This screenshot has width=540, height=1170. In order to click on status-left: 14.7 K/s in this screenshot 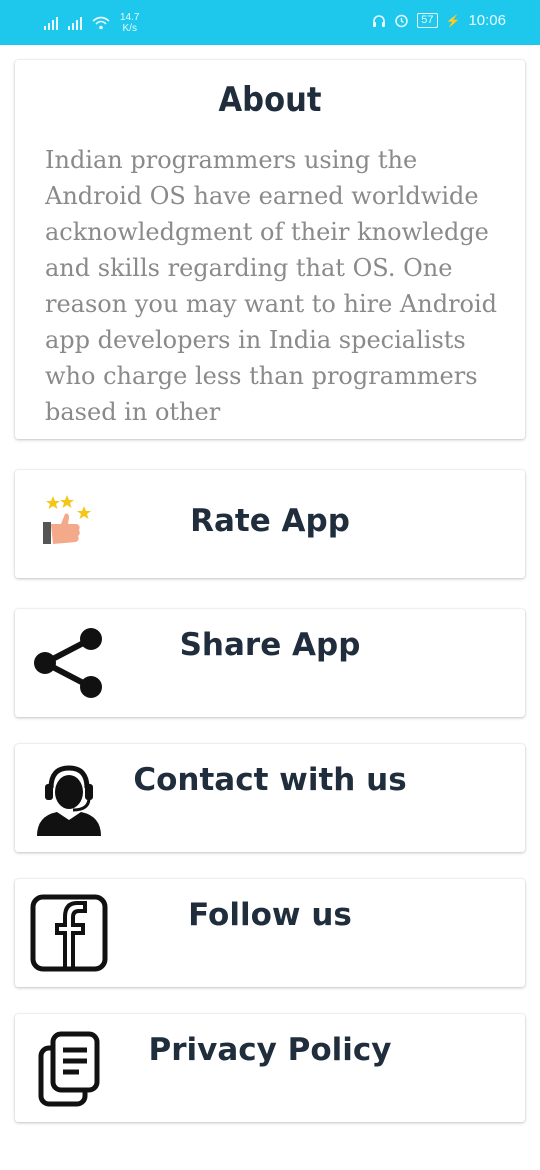, I will do `click(91, 23)`.